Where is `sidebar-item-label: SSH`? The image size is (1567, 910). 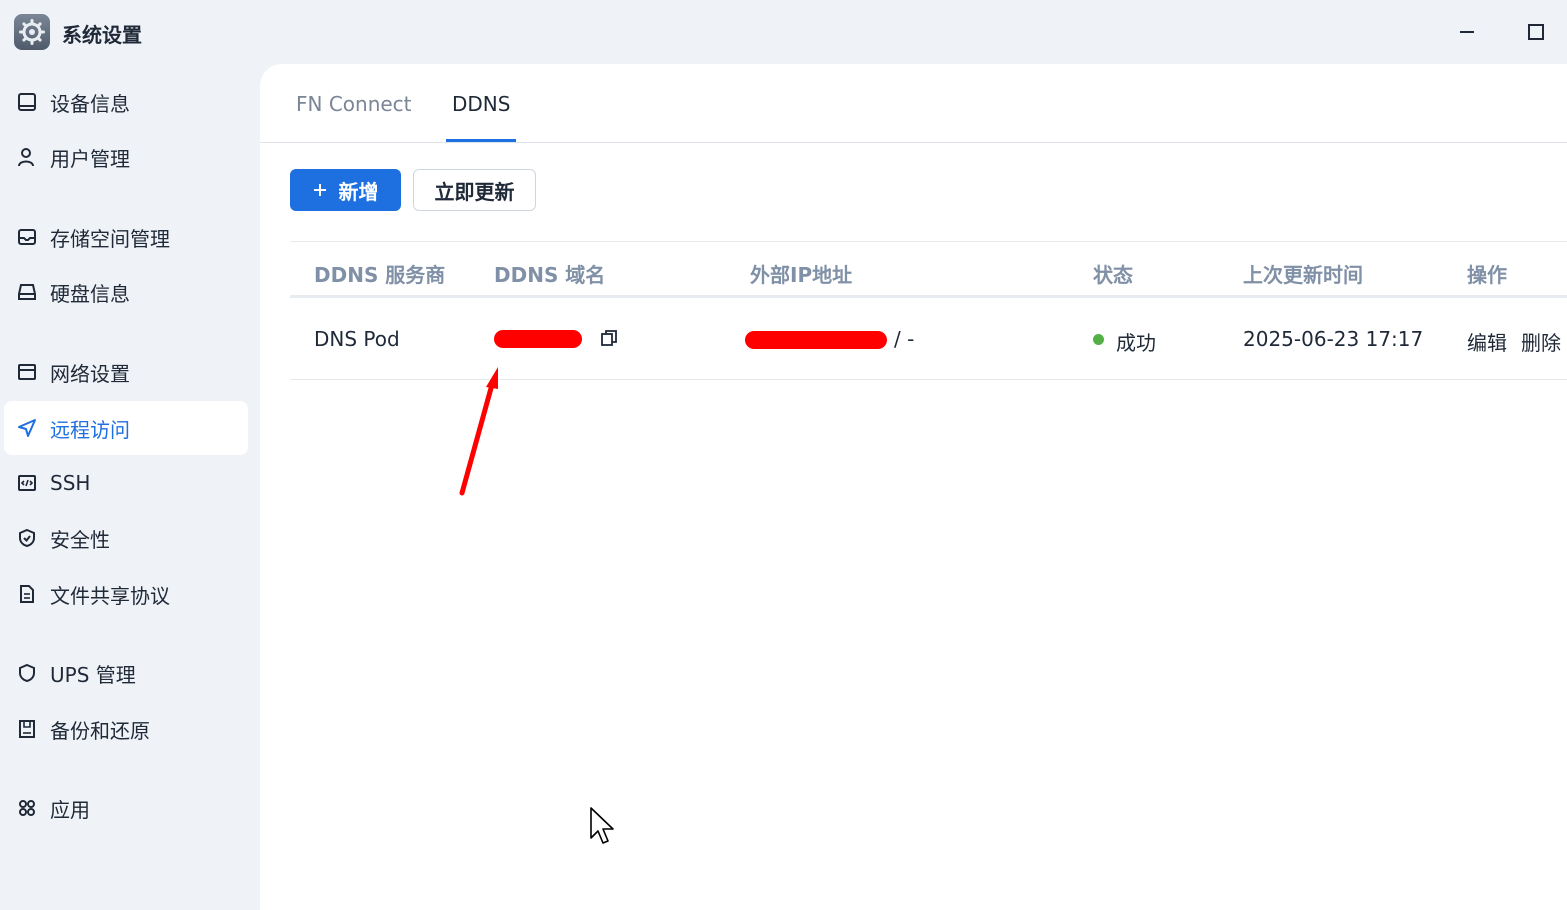 sidebar-item-label: SSH is located at coordinates (70, 483).